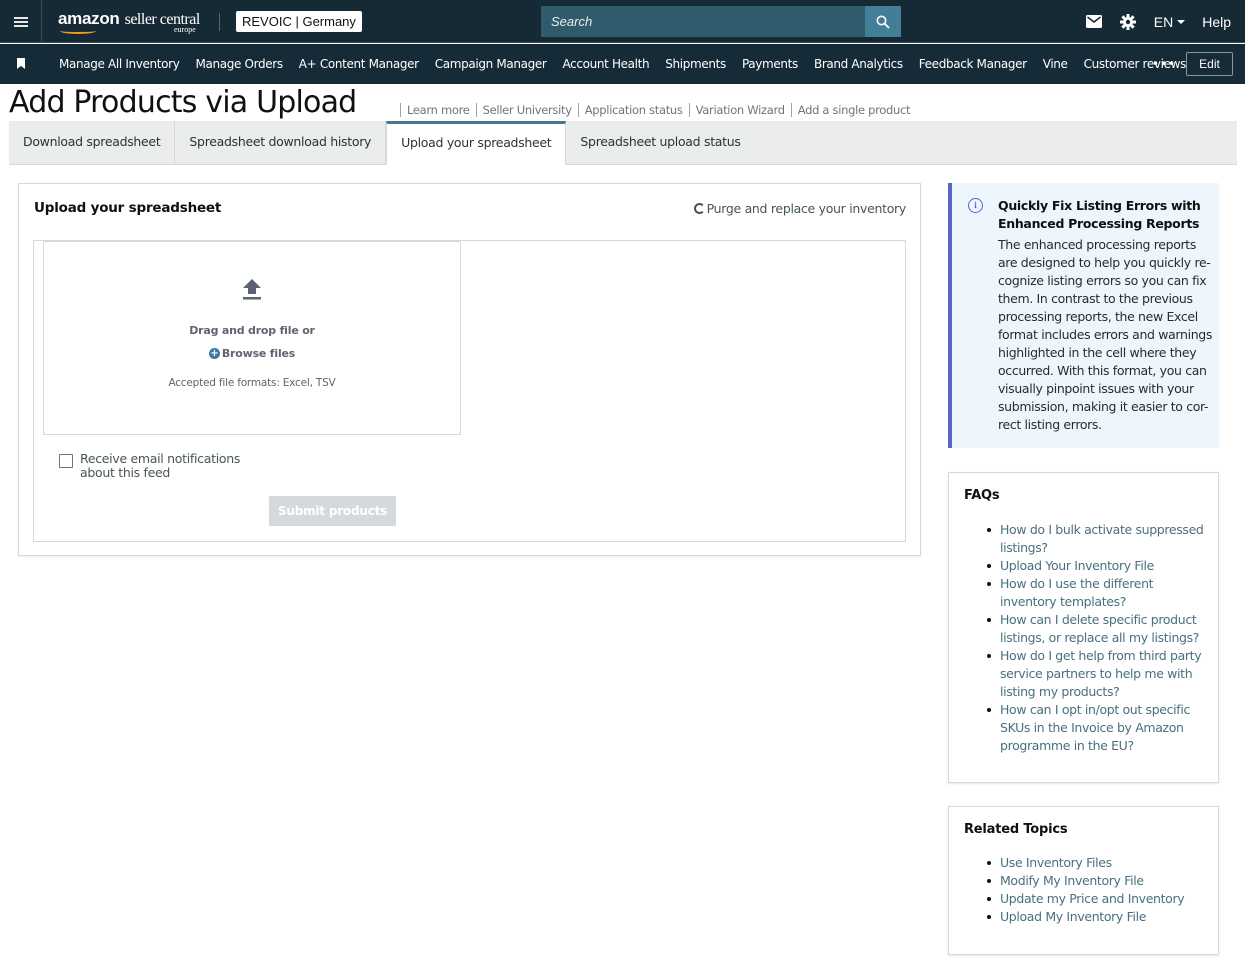 The height and width of the screenshot is (963, 1245). I want to click on upload-heading: Upload your spreadsheet, so click(128, 208).